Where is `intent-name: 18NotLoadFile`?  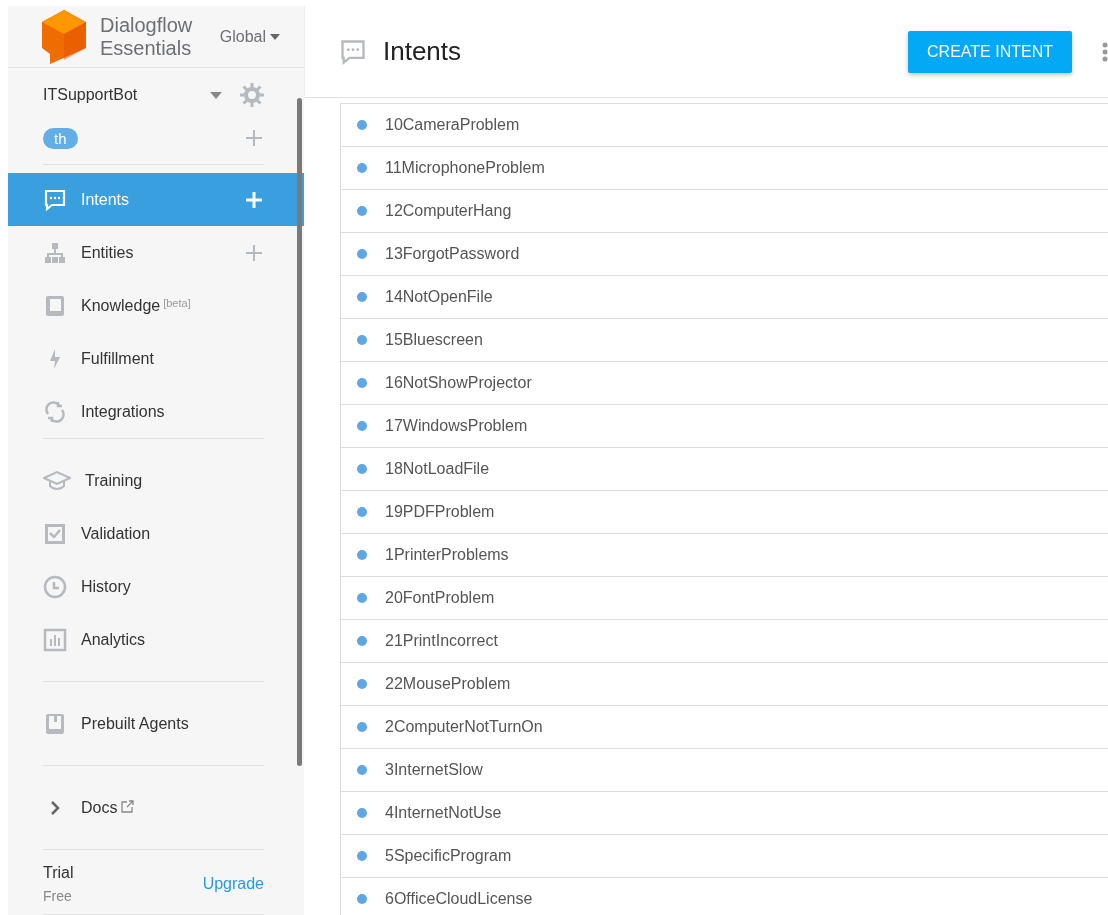 intent-name: 18NotLoadFile is located at coordinates (437, 469).